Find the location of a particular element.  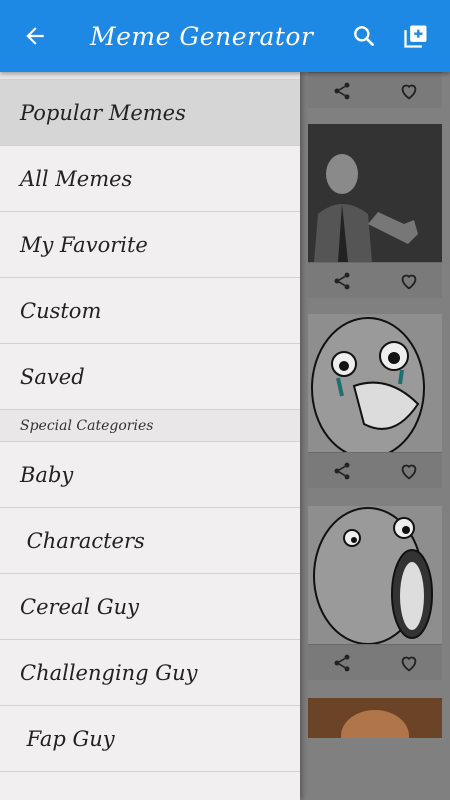

drawer-item-baby: Baby is located at coordinates (150, 475).